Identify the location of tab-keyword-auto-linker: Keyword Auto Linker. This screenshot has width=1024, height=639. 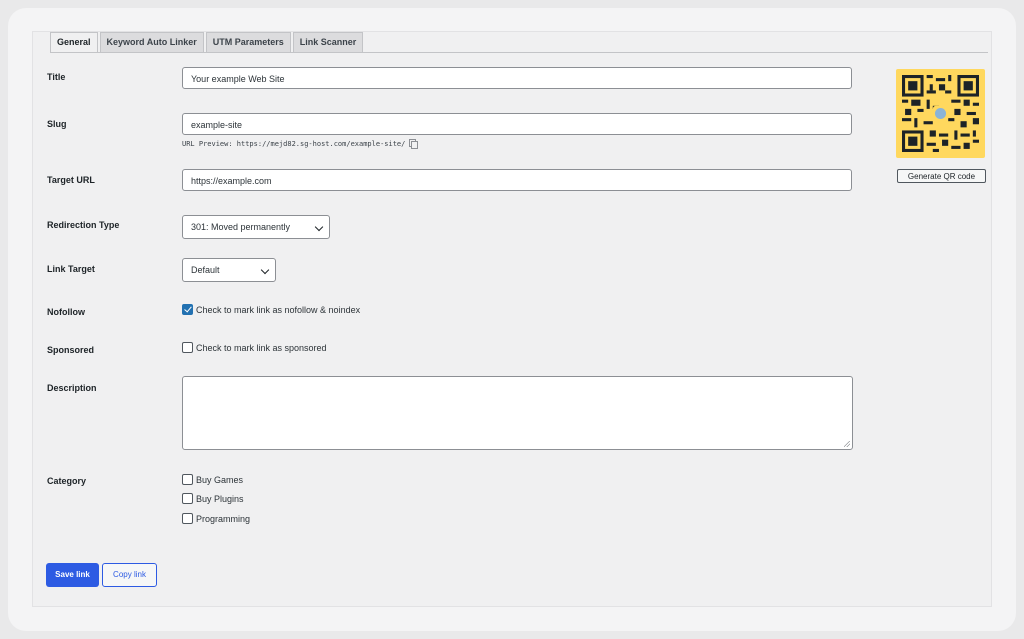
(151, 42).